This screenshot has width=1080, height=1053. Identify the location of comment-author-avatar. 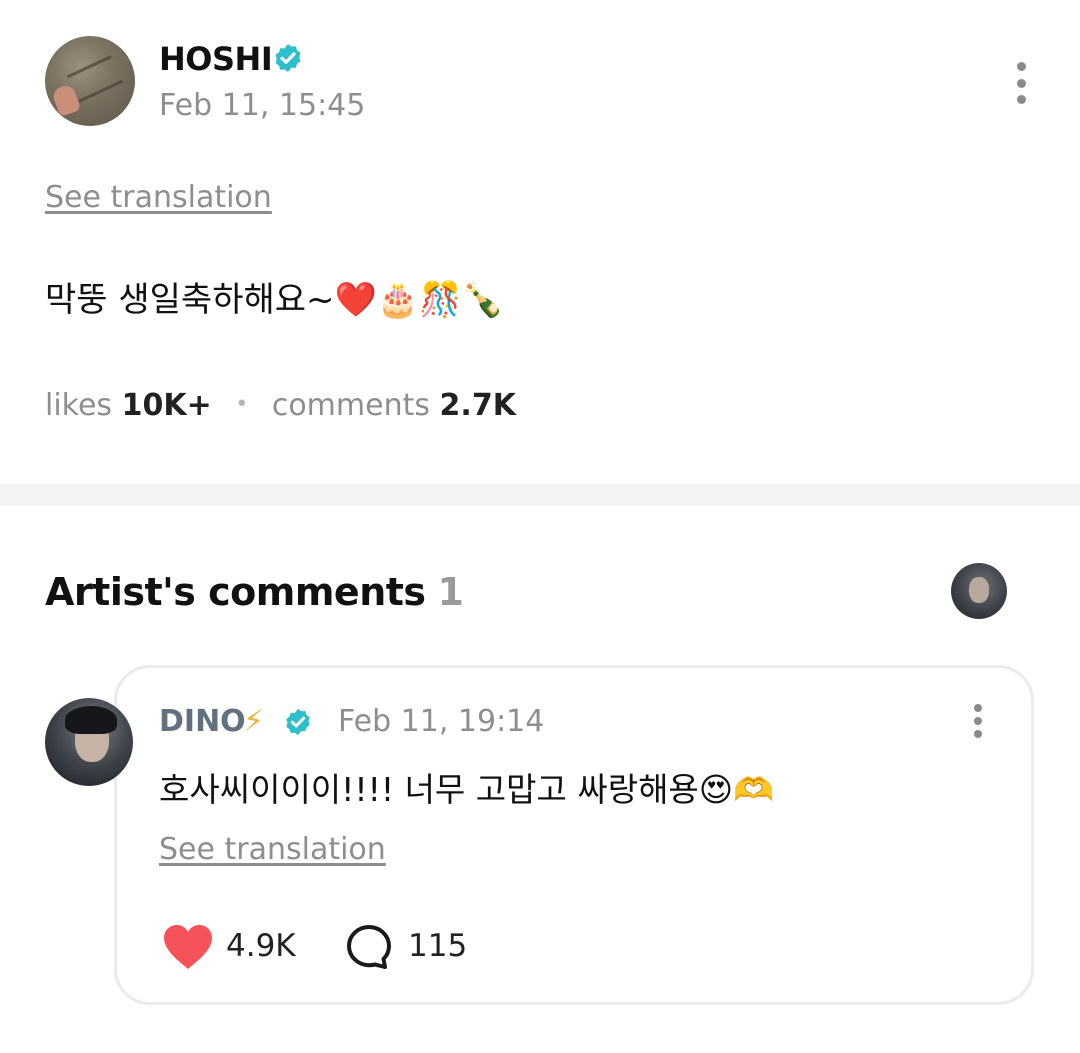
(89, 742).